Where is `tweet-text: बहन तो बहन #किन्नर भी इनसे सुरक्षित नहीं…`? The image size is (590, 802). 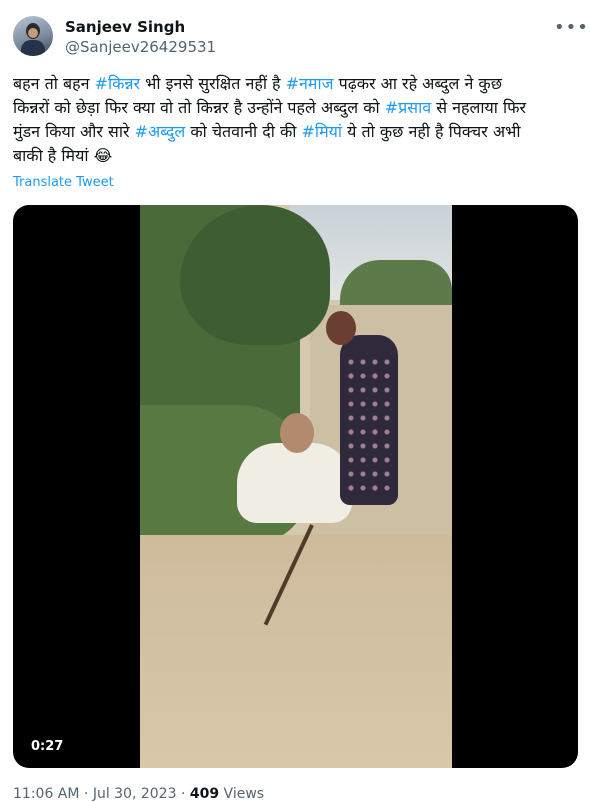 tweet-text: बहन तो बहन #किन्नर भी इनसे सुरक्षित नहीं… is located at coordinates (293, 120).